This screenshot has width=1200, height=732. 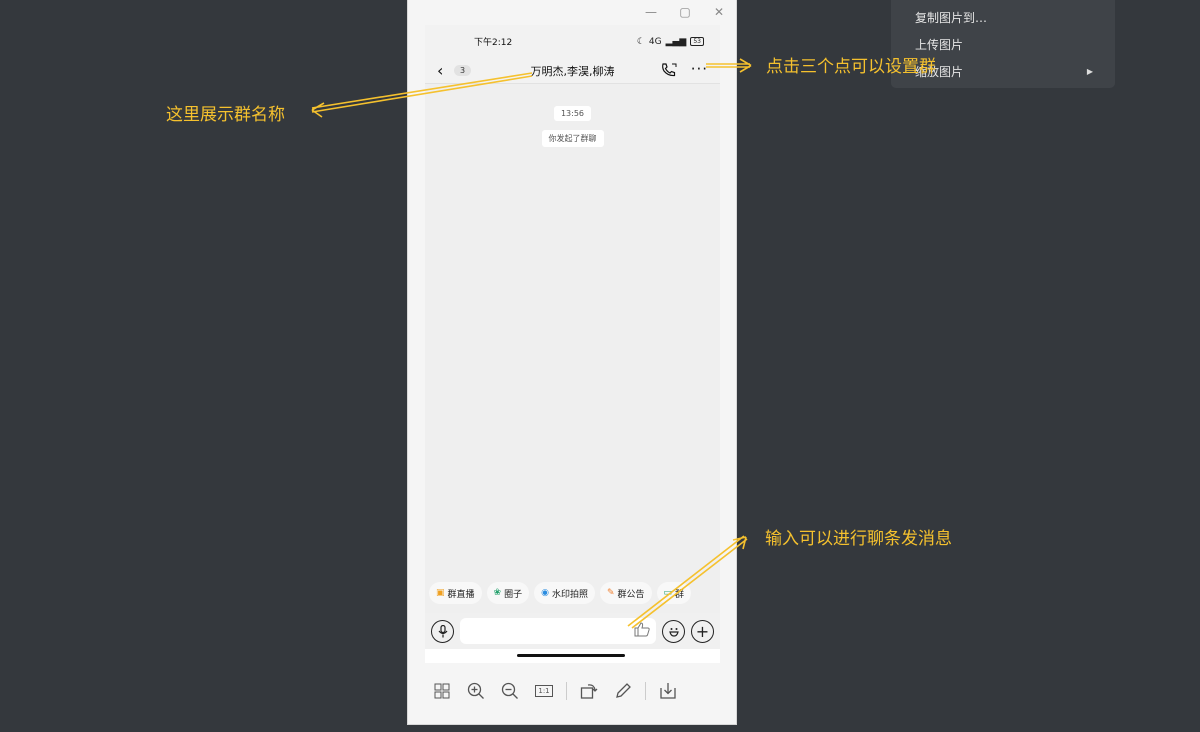 What do you see at coordinates (851, 67) in the screenshot?
I see `annotation-more-dots: 点击三个点可以设置群` at bounding box center [851, 67].